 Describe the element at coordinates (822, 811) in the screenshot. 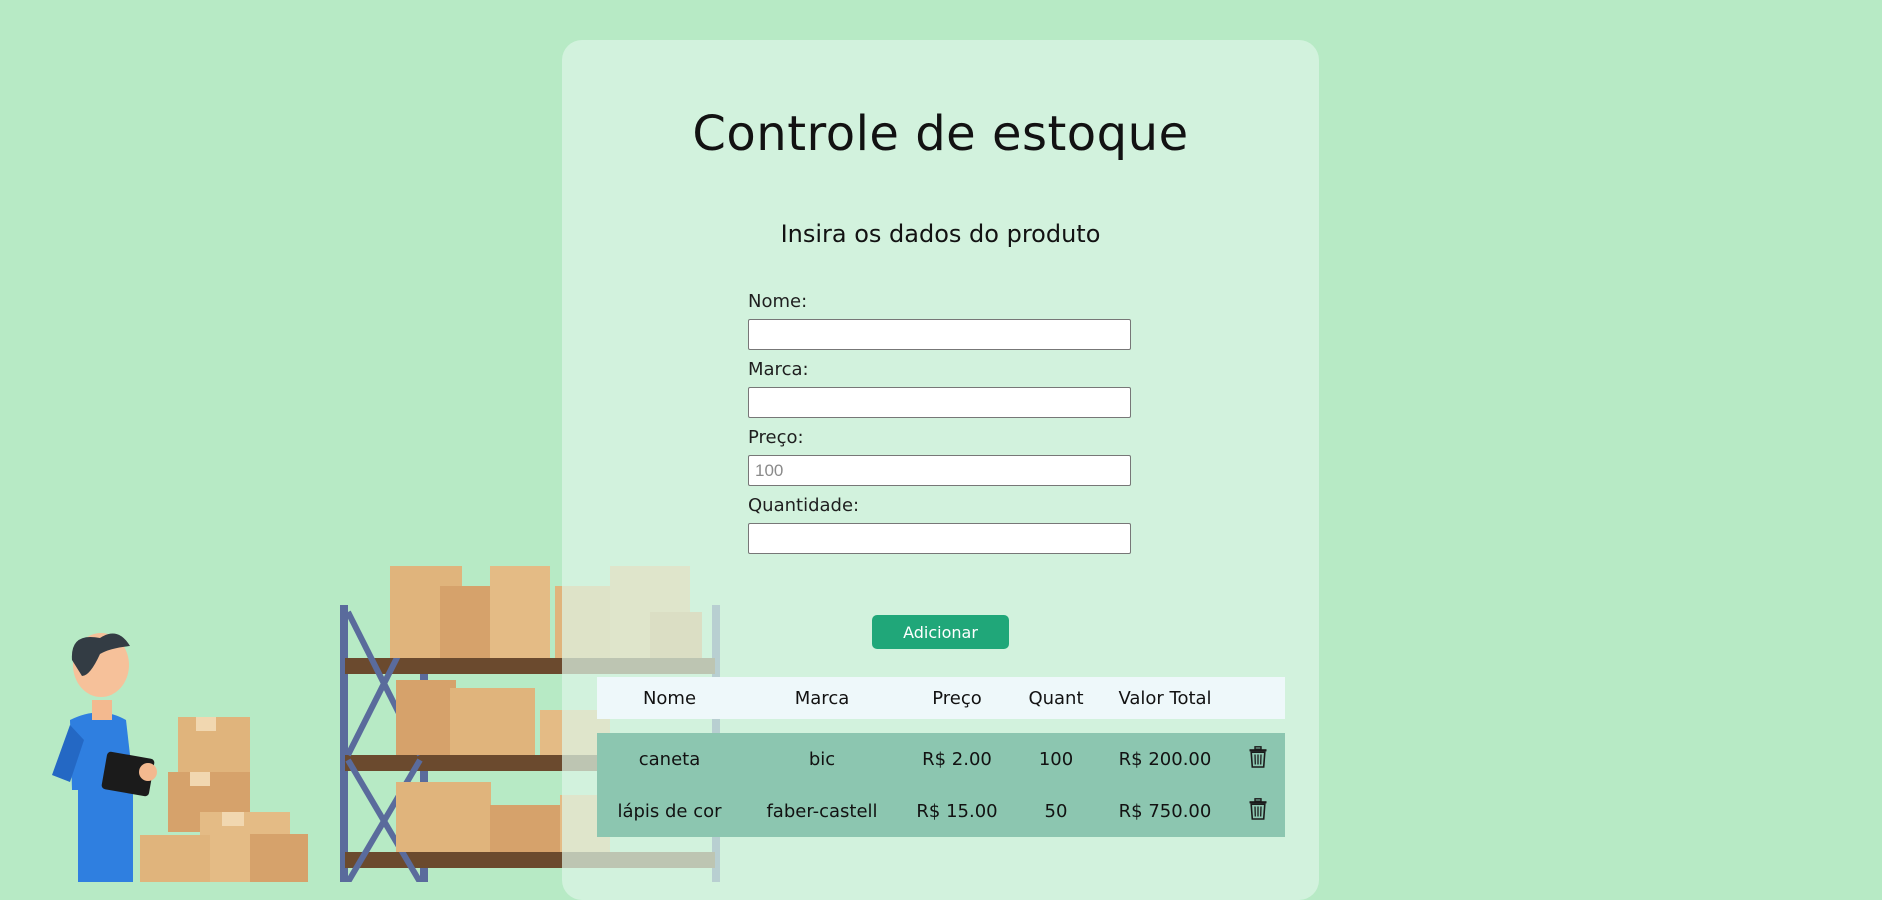

I see `cell-marca: faber-castell` at that location.